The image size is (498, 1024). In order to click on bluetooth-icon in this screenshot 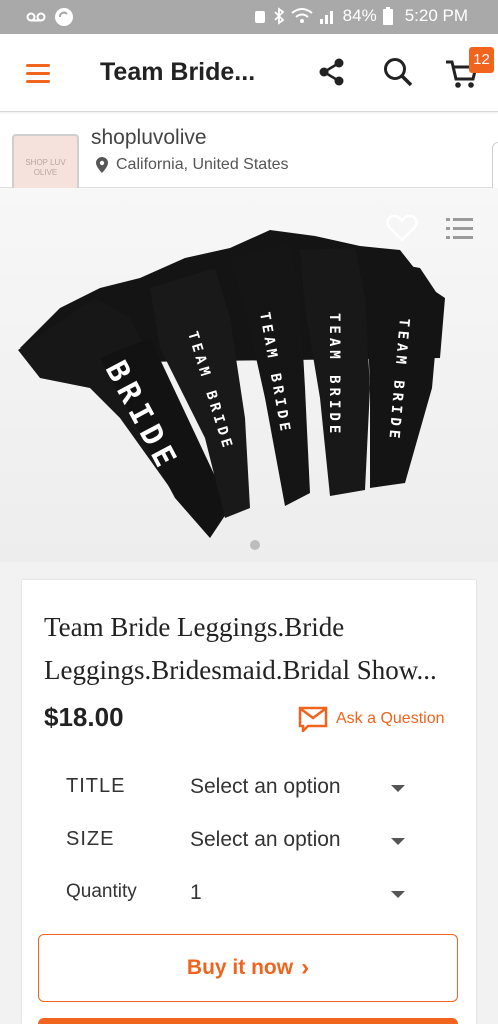, I will do `click(279, 16)`.